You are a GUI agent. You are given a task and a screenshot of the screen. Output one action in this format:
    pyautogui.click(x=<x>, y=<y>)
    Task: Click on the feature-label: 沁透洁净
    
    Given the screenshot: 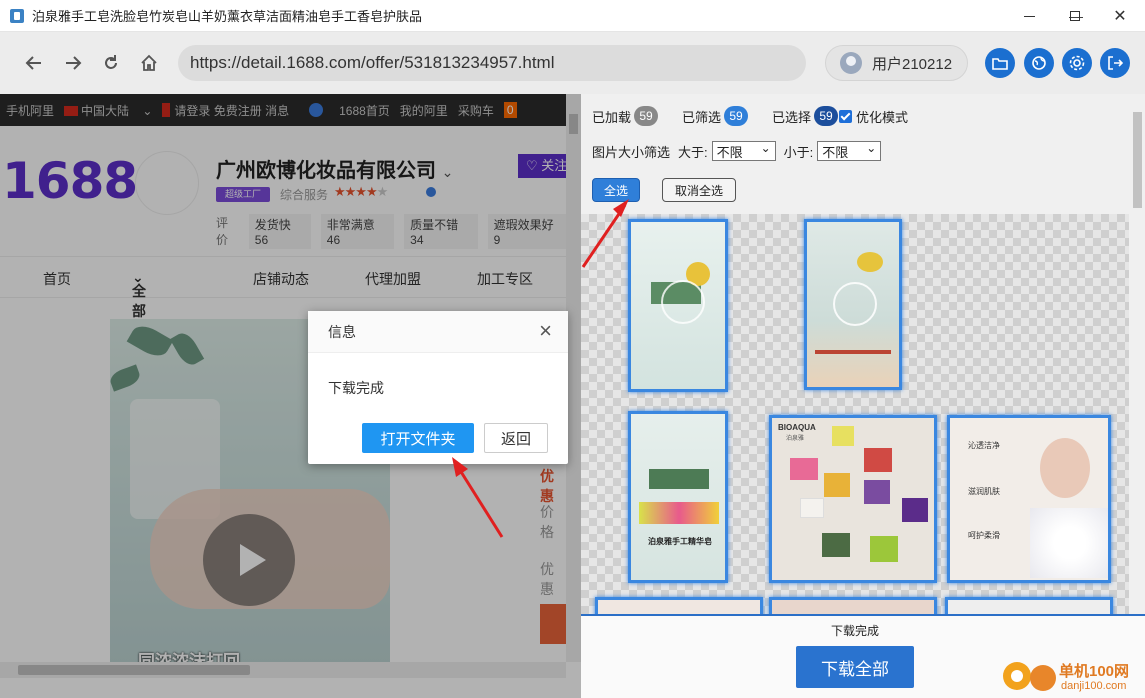 What is the action you would take?
    pyautogui.click(x=984, y=445)
    